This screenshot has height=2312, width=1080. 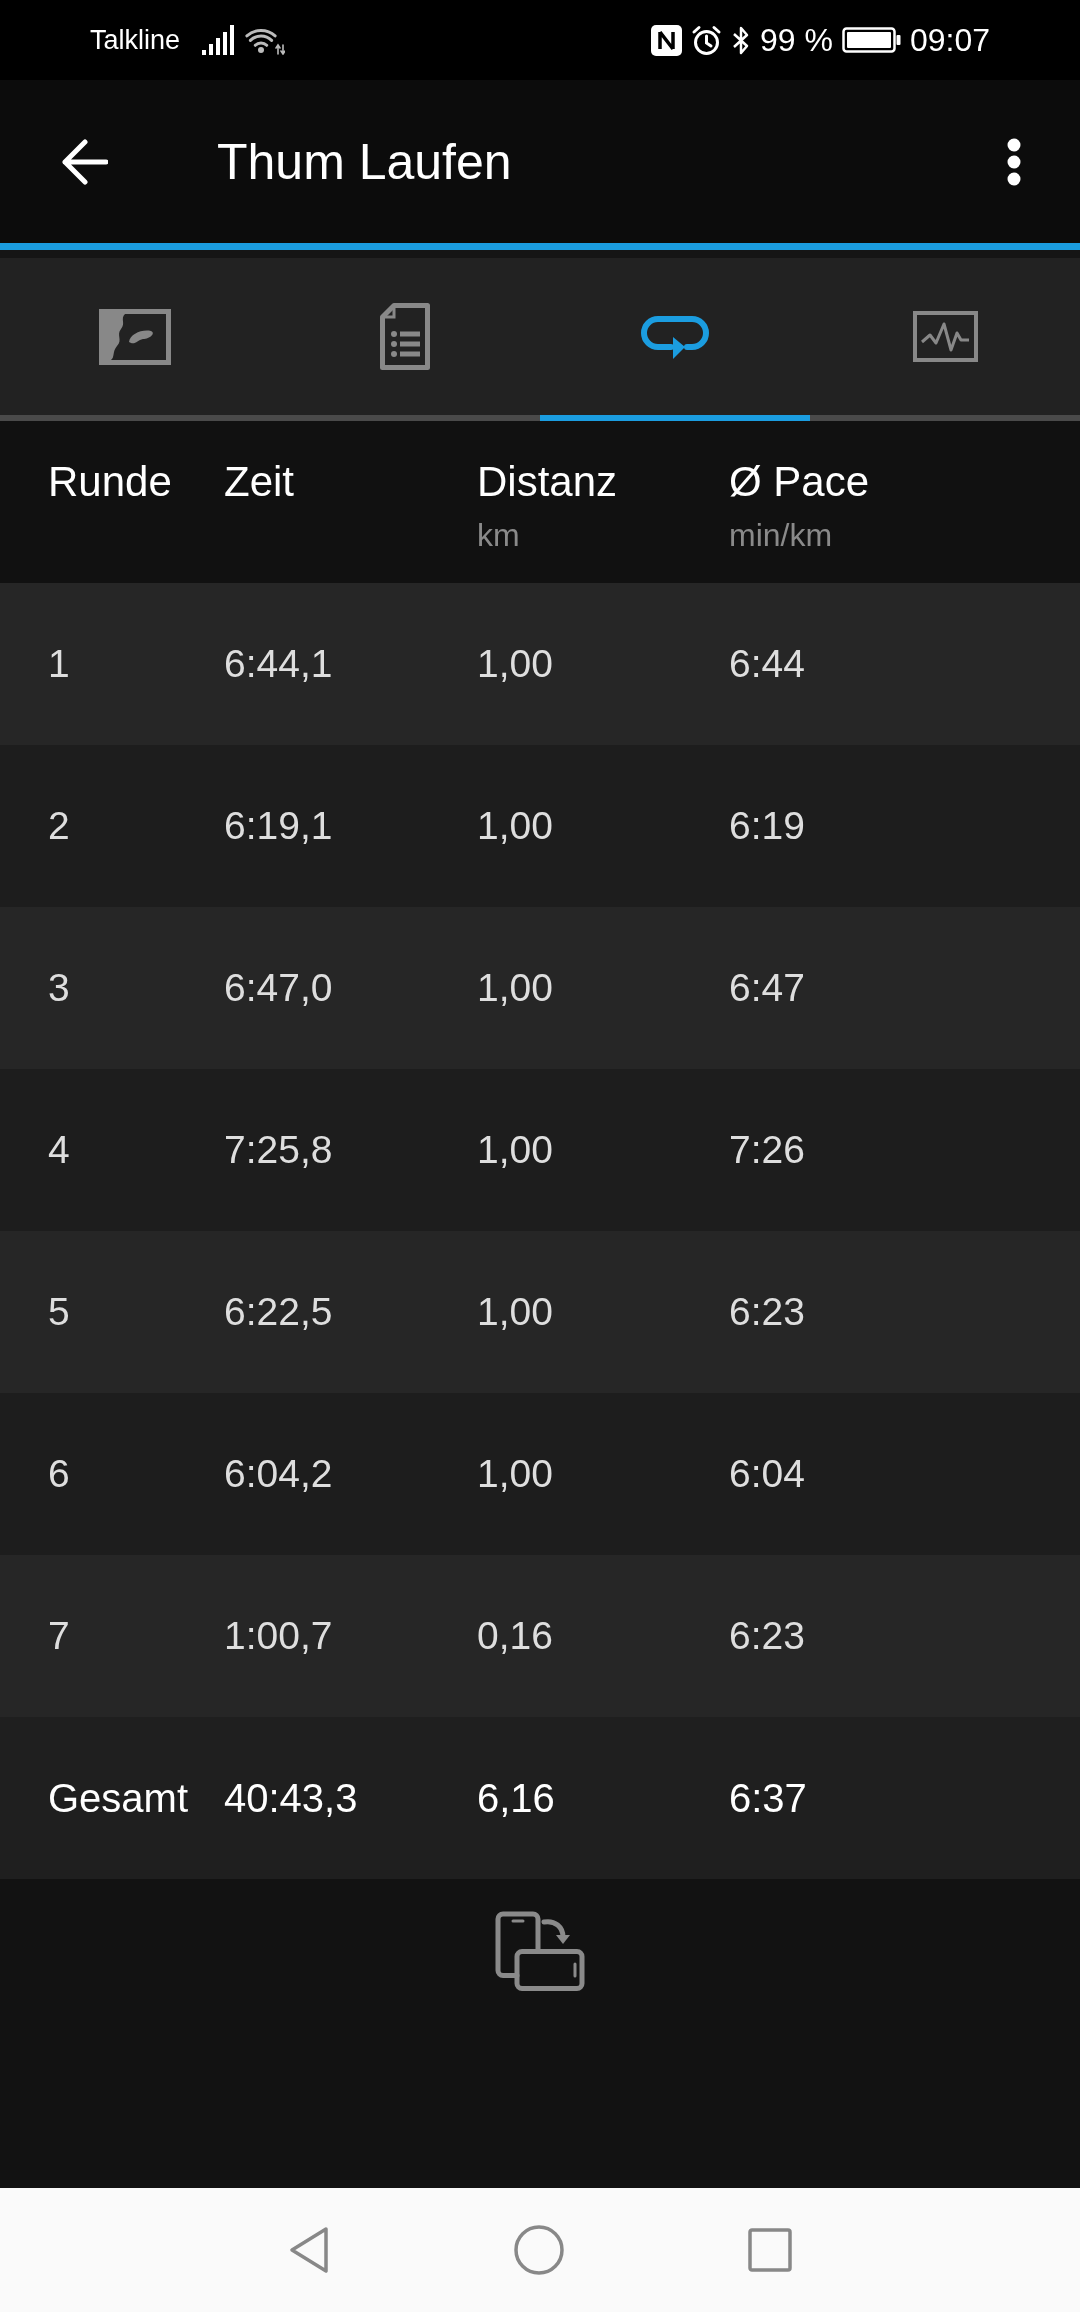 I want to click on column-header: Runde, so click(x=110, y=482).